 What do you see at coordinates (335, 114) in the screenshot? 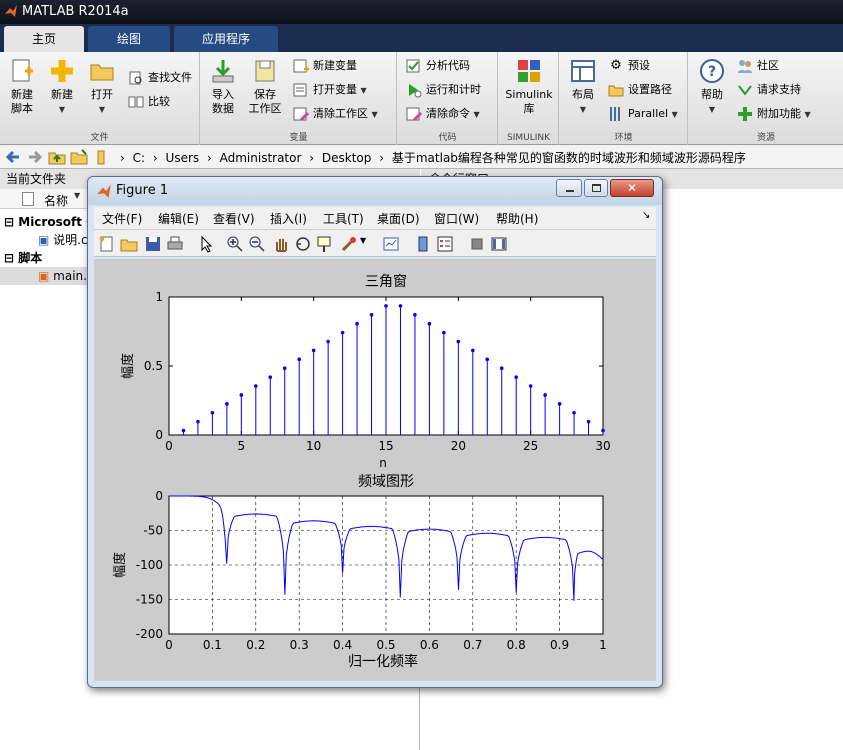
I see `clear-workspace-button: 清除工作区 ▼` at bounding box center [335, 114].